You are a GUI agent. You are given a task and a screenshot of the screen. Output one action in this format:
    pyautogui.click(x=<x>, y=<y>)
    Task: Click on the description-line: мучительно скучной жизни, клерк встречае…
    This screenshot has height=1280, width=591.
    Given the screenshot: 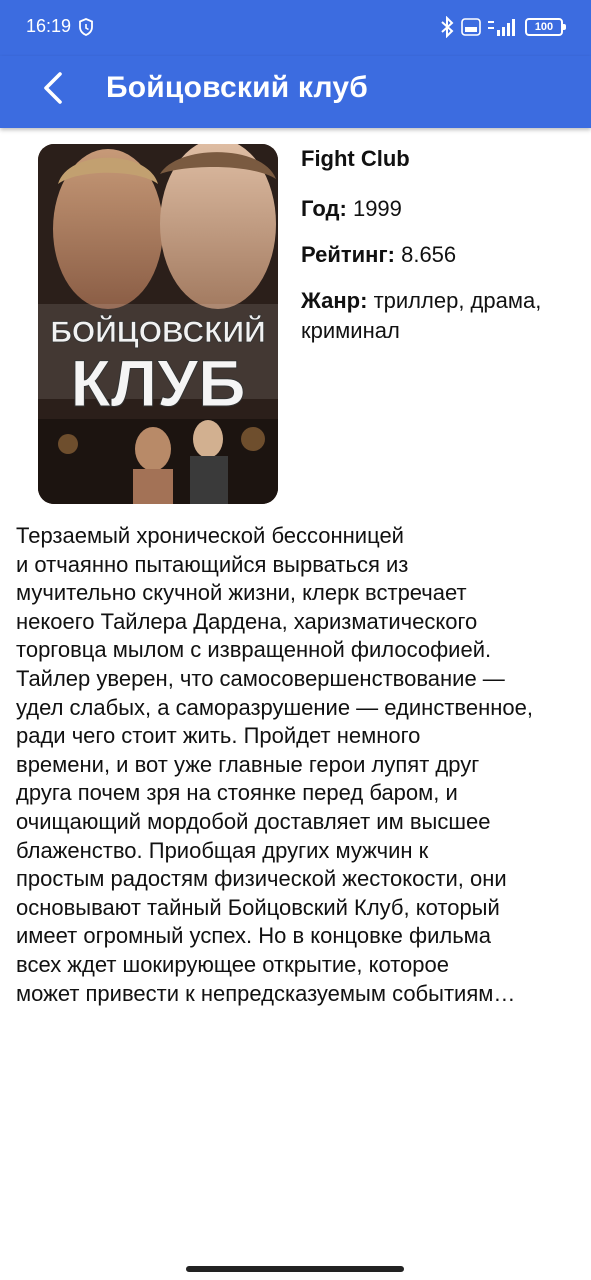 What is the action you would take?
    pyautogui.click(x=241, y=593)
    